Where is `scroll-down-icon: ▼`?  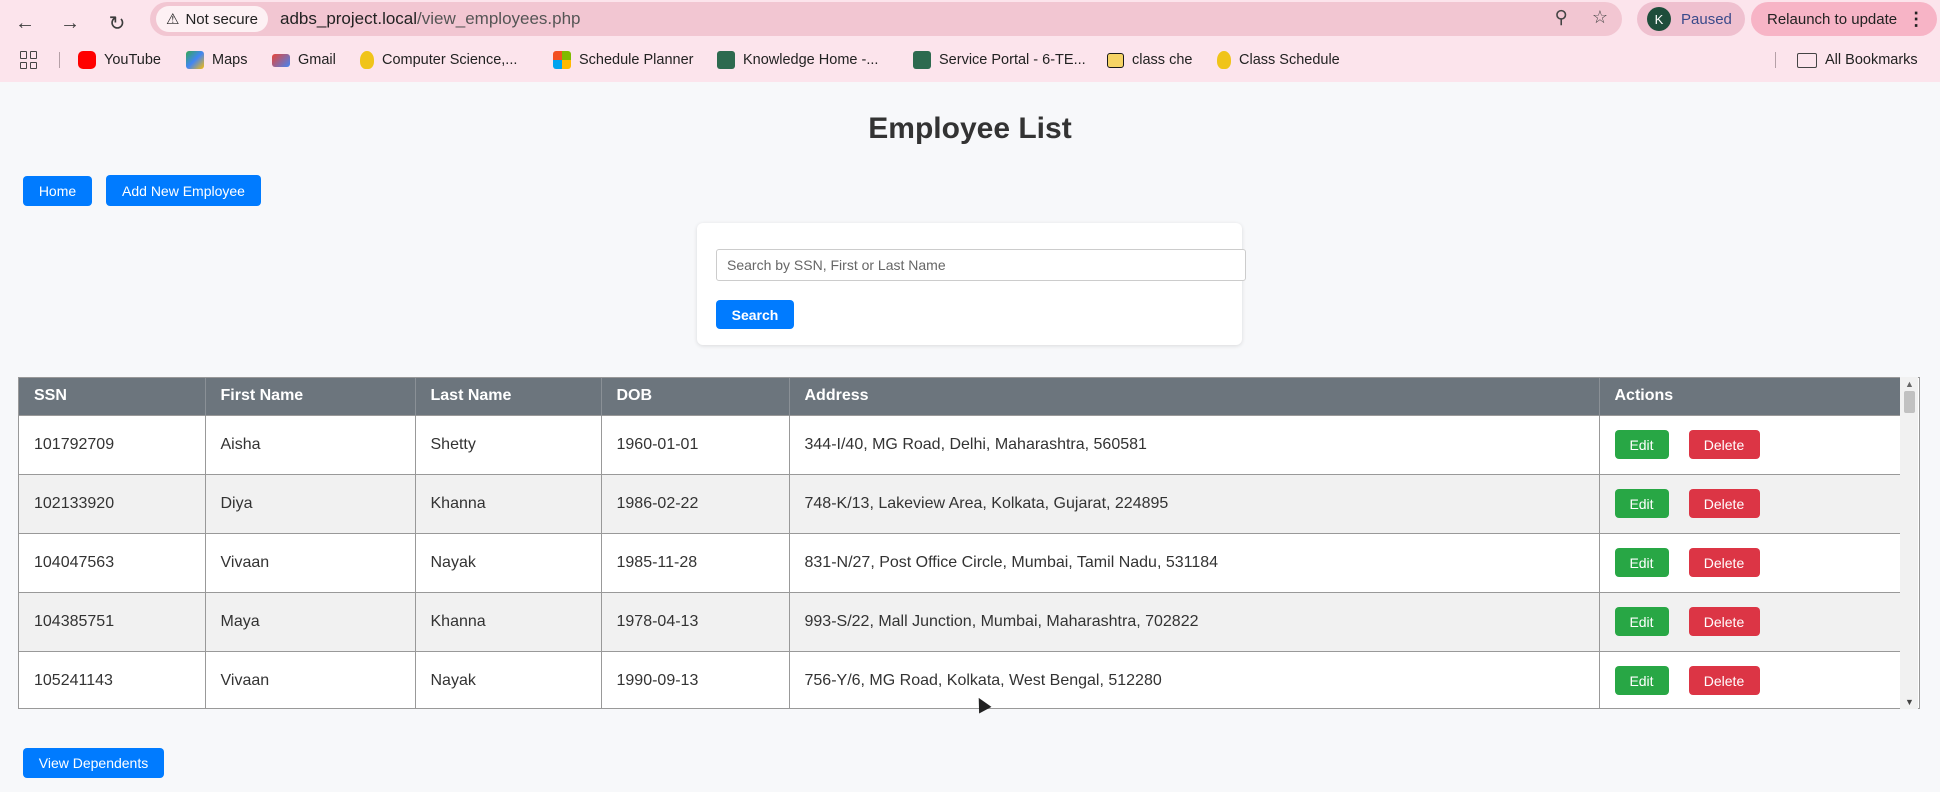
scroll-down-icon: ▼ is located at coordinates (1909, 702).